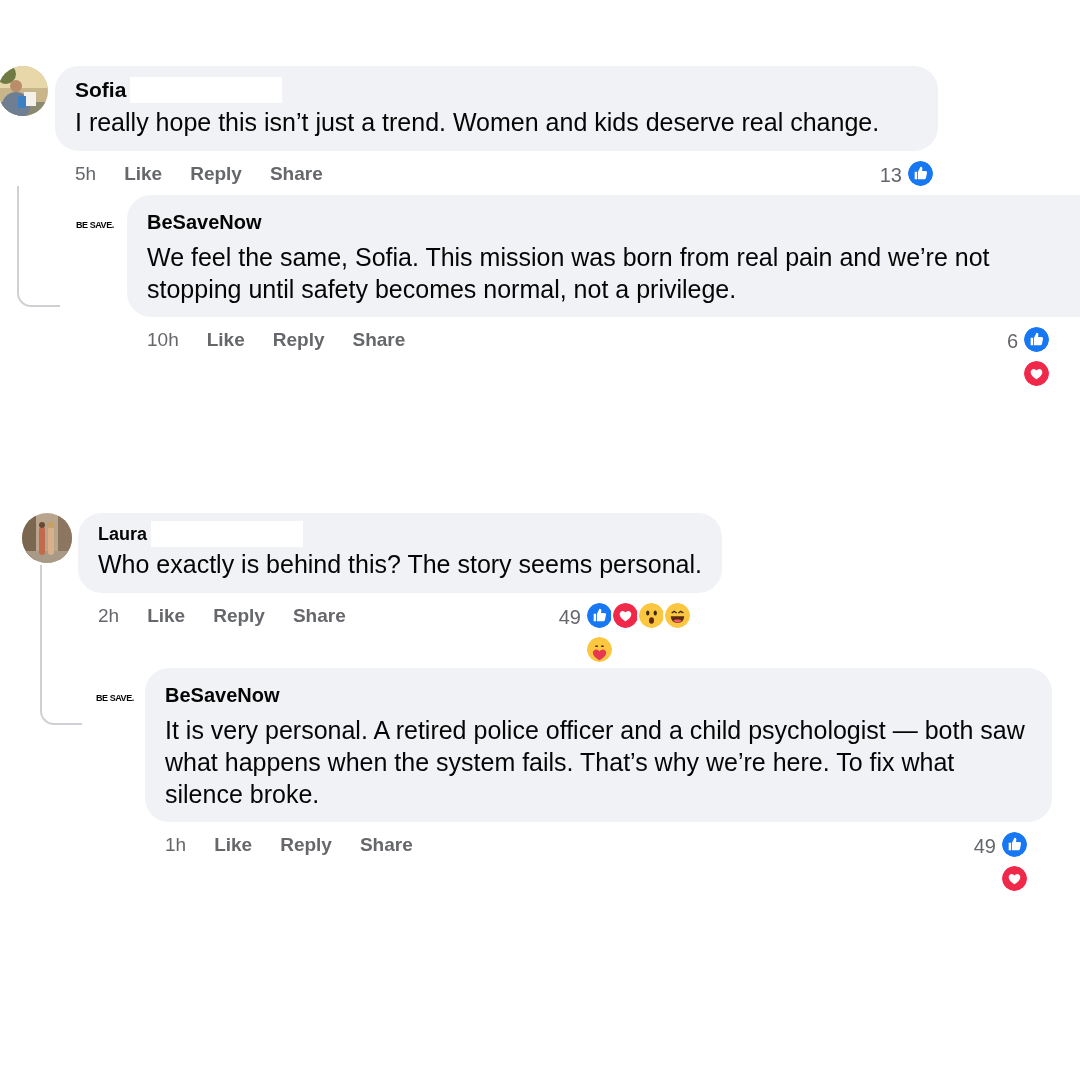 The image size is (1080, 1080). I want to click on comment-text: I really hope this isn’t just a trend. Women and kids deserve real change., so click(478, 122).